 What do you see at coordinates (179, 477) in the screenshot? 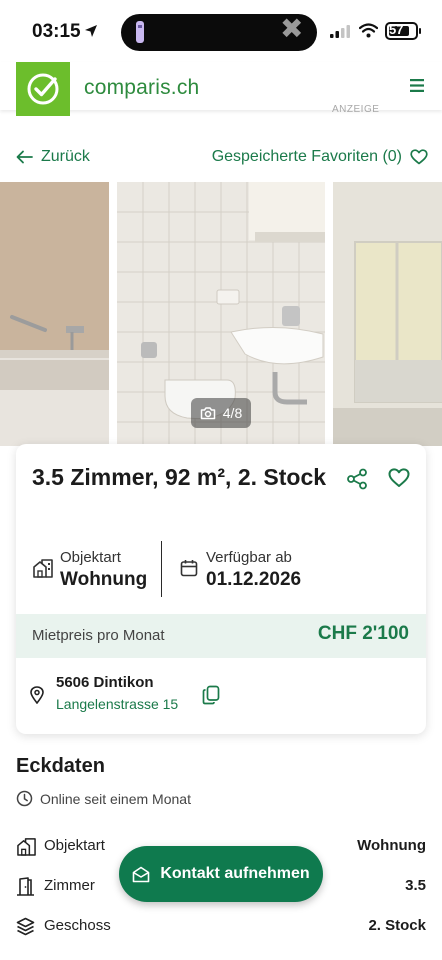
I see `listing-title: 3.5 Zimmer, 92 m², 2. Stock` at bounding box center [179, 477].